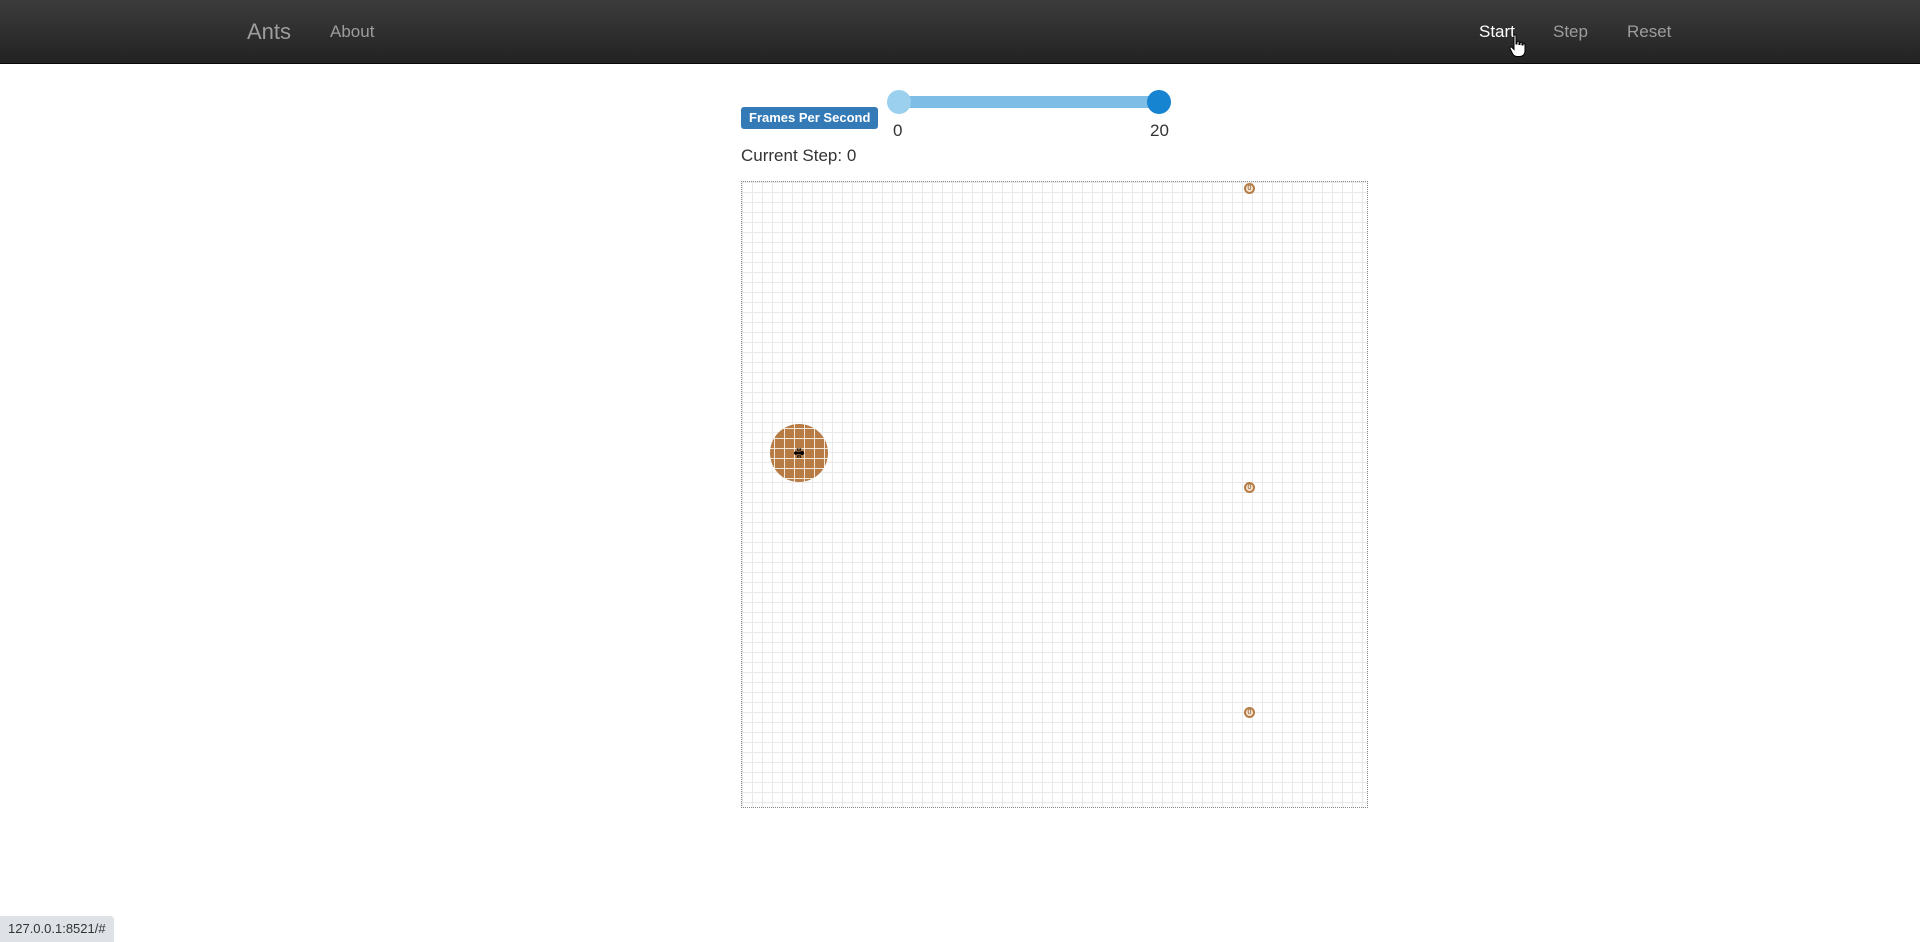 The height and width of the screenshot is (942, 1920). Describe the element at coordinates (1159, 102) in the screenshot. I see `fps-slider-high-handle` at that location.